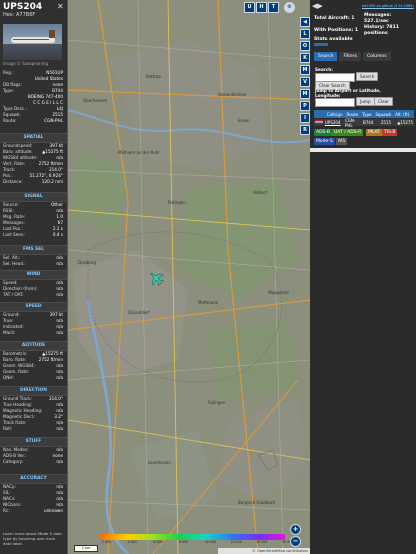  I want to click on map-side-button: V, so click(305, 82).